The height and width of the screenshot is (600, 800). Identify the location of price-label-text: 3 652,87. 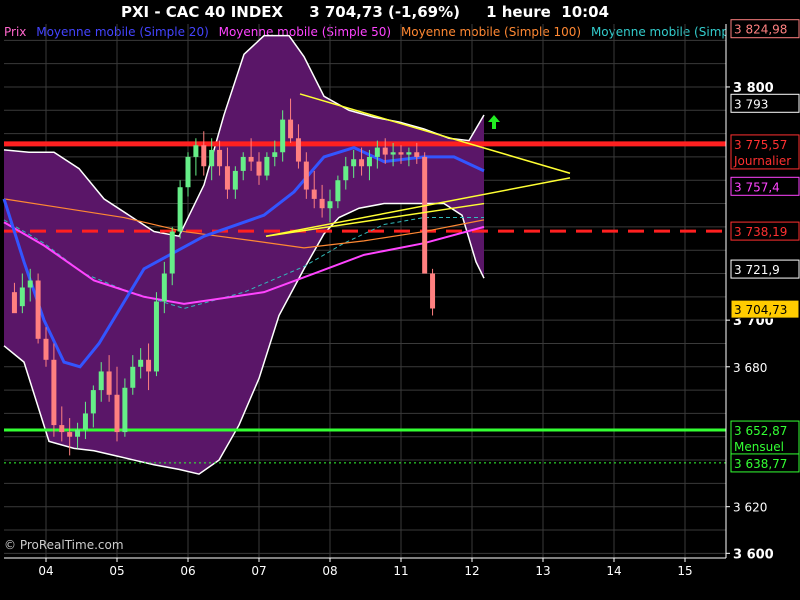
(760, 431).